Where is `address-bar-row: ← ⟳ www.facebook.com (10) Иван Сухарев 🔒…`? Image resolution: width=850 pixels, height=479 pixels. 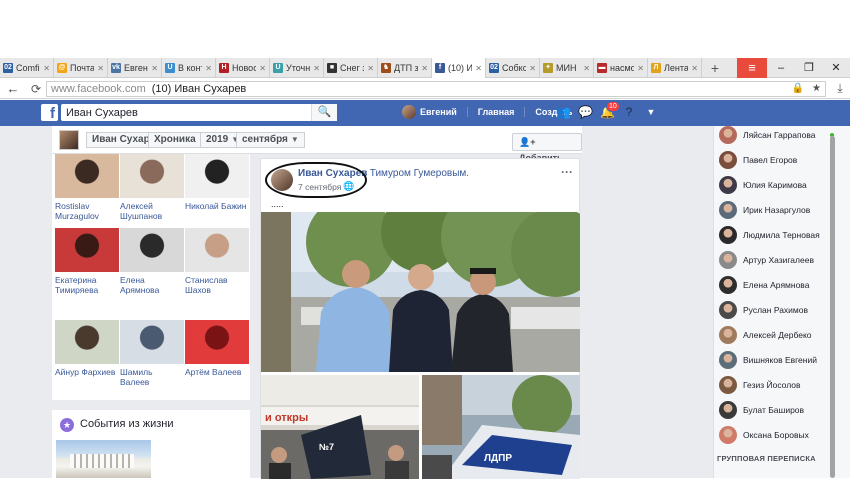
address-bar-row: ← ⟳ www.facebook.com (10) Иван Сухарев 🔒… is located at coordinates (425, 89).